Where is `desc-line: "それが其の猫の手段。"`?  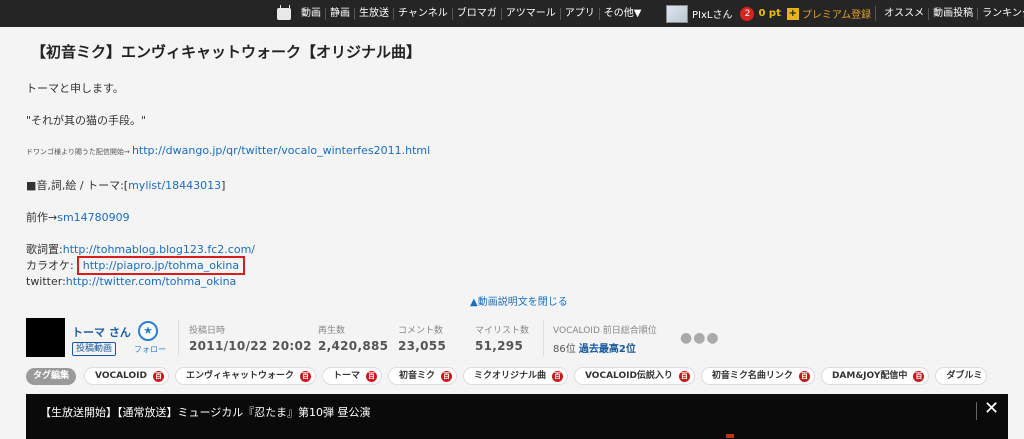 desc-line: "それが其の猫の手段。" is located at coordinates (86, 120).